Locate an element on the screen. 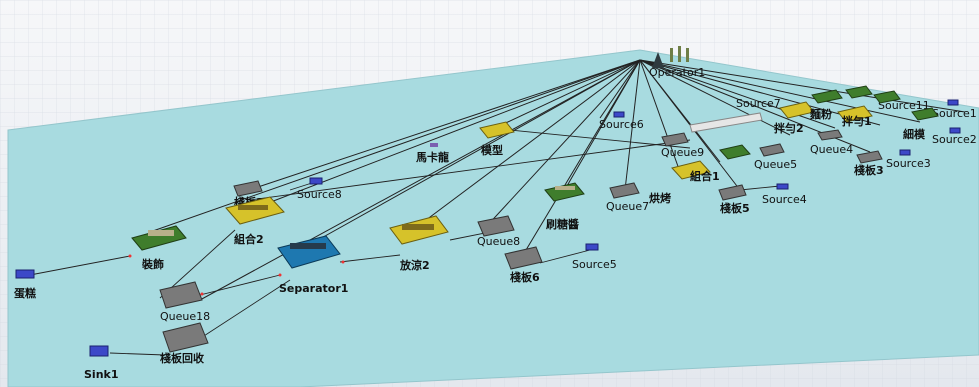  svg-text: 細模 is located at coordinates (914, 134).